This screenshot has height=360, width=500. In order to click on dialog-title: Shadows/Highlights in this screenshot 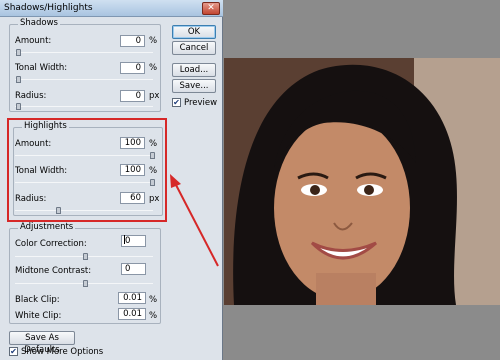, I will do `click(48, 8)`.